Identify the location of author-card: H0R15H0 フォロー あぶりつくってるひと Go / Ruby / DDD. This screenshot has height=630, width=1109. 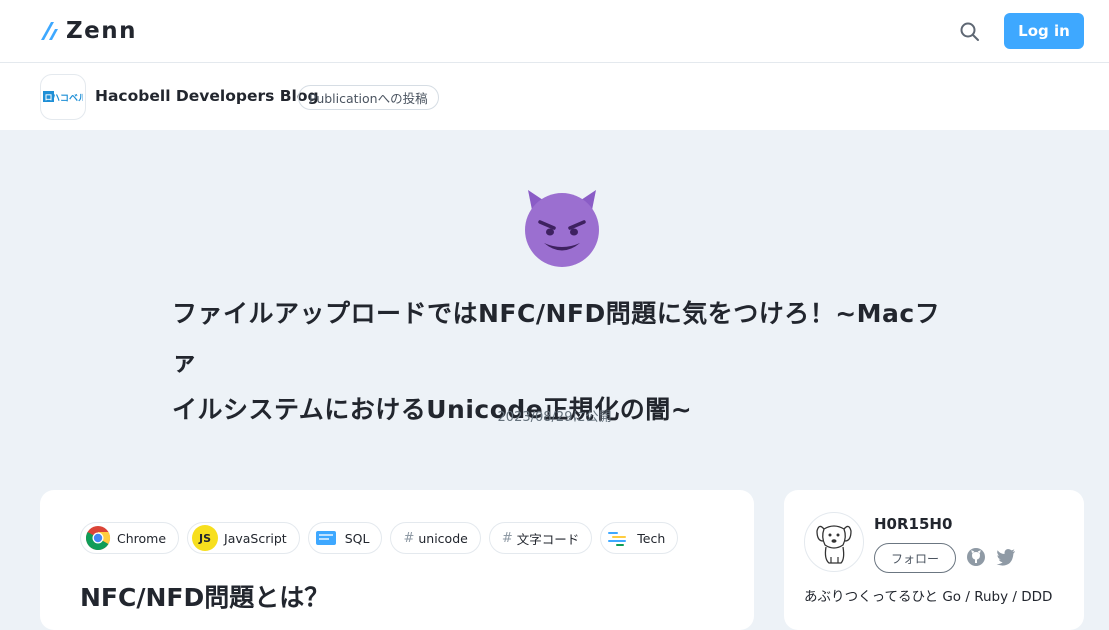
(934, 560).